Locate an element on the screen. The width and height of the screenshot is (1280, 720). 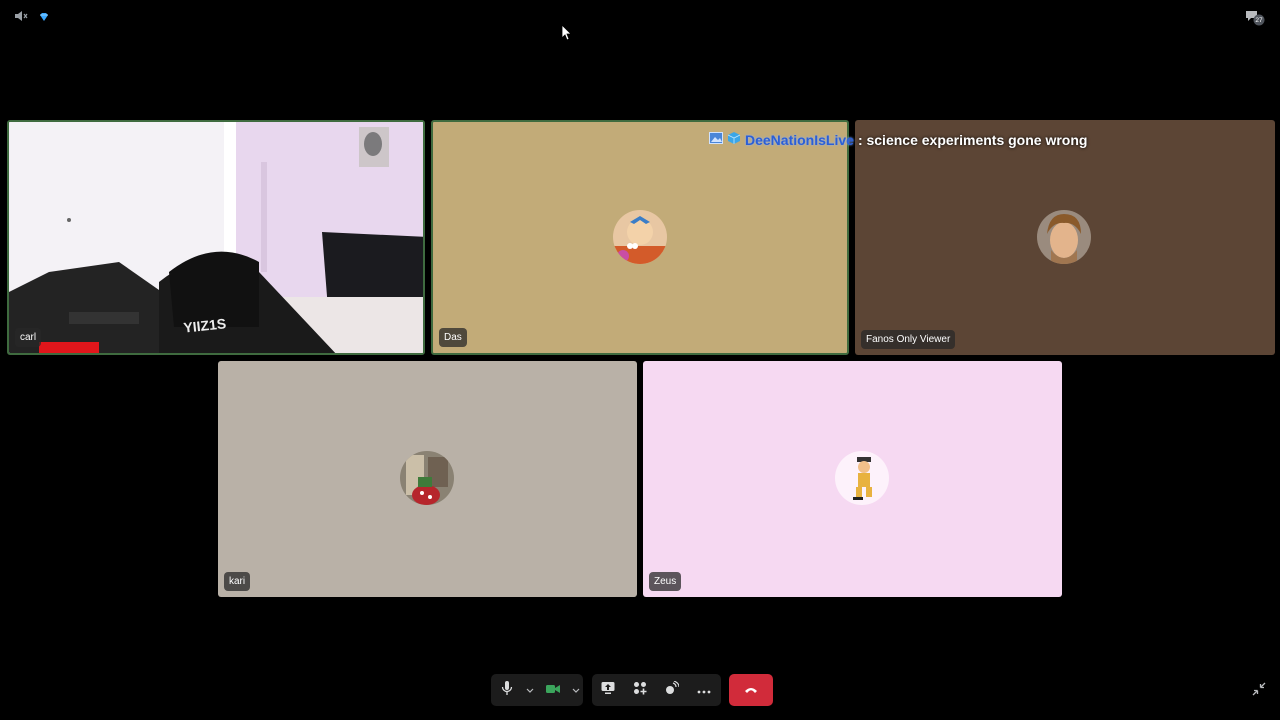
disconnect-button is located at coordinates (751, 690).